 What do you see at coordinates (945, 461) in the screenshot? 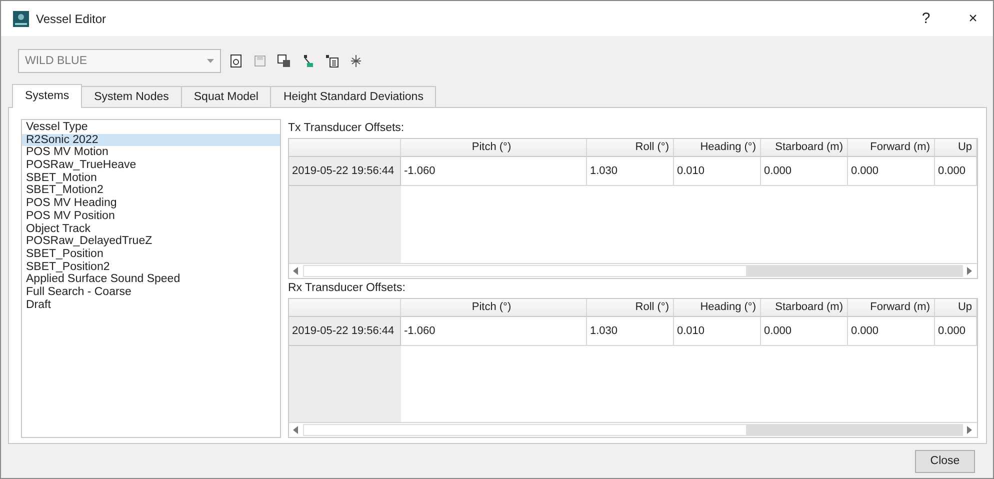
I see `close-dialog-button: Close` at bounding box center [945, 461].